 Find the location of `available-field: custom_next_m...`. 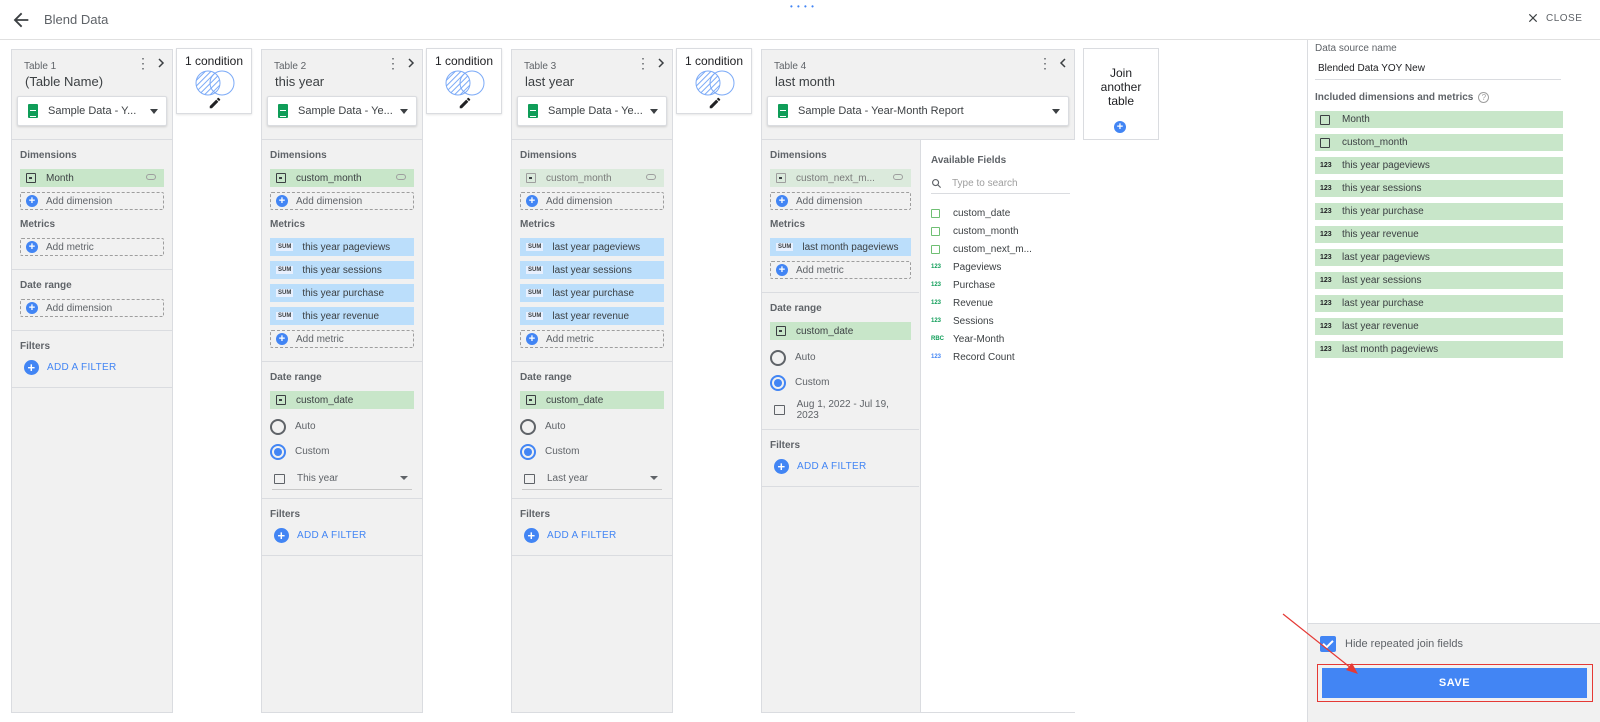

available-field: custom_next_m... is located at coordinates (1000, 249).